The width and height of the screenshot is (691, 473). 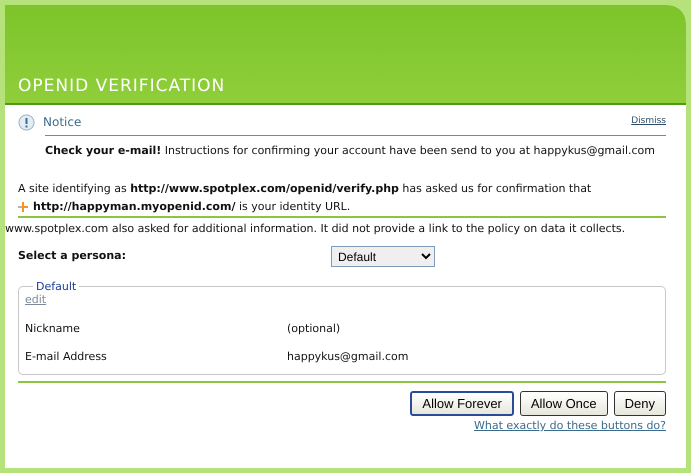 What do you see at coordinates (191, 206) in the screenshot?
I see `request-text: http://happyman.myopenid.com/ is your identity URL.` at bounding box center [191, 206].